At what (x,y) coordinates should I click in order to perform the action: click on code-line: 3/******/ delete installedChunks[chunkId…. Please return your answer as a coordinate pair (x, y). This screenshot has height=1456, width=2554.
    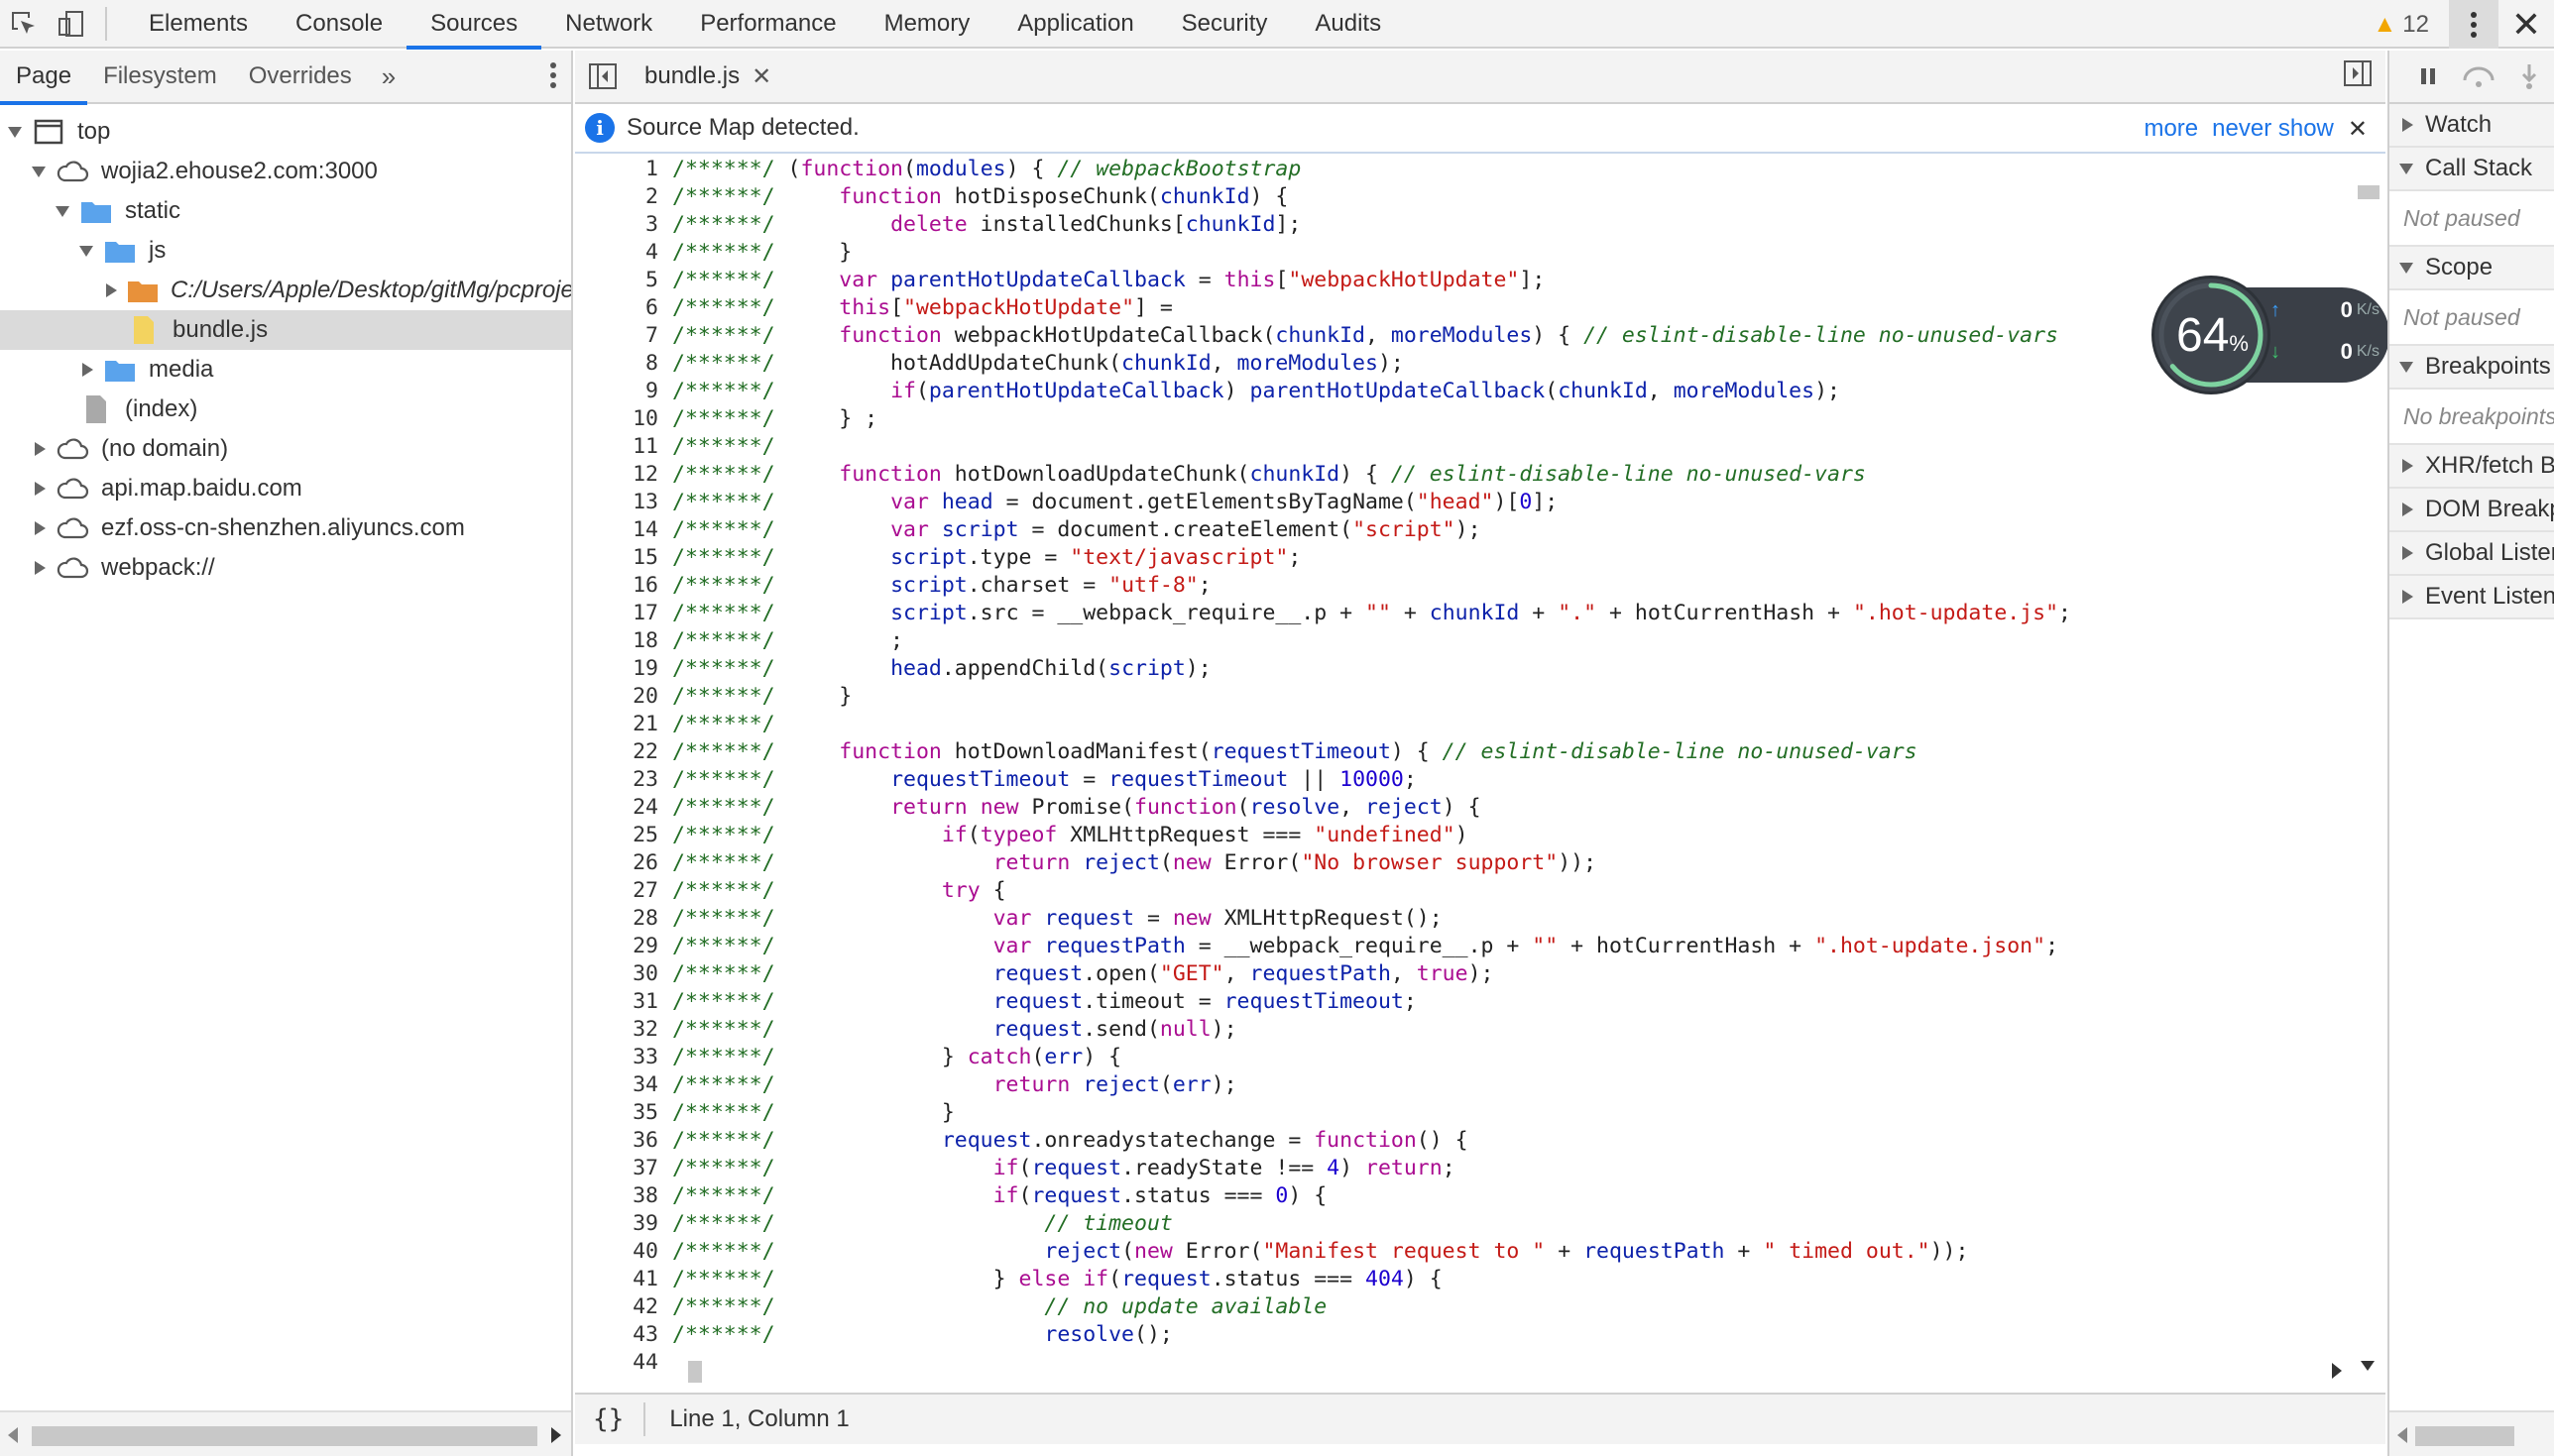
    Looking at the image, I should click on (1463, 225).